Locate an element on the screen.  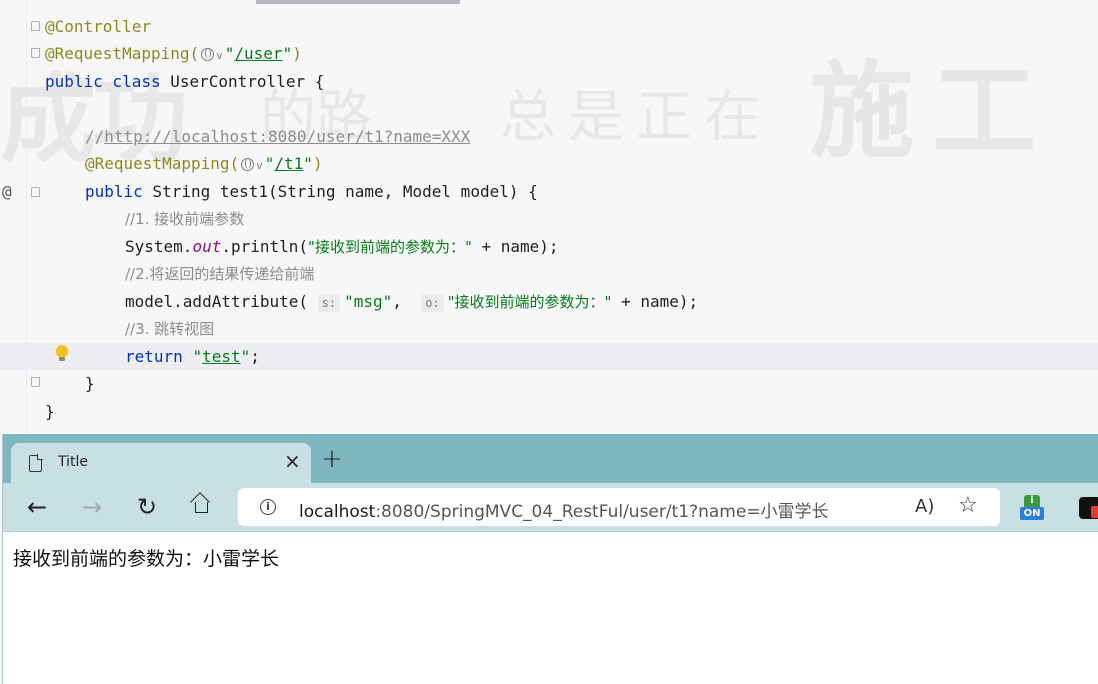
lightbulb-icon is located at coordinates (62, 353).